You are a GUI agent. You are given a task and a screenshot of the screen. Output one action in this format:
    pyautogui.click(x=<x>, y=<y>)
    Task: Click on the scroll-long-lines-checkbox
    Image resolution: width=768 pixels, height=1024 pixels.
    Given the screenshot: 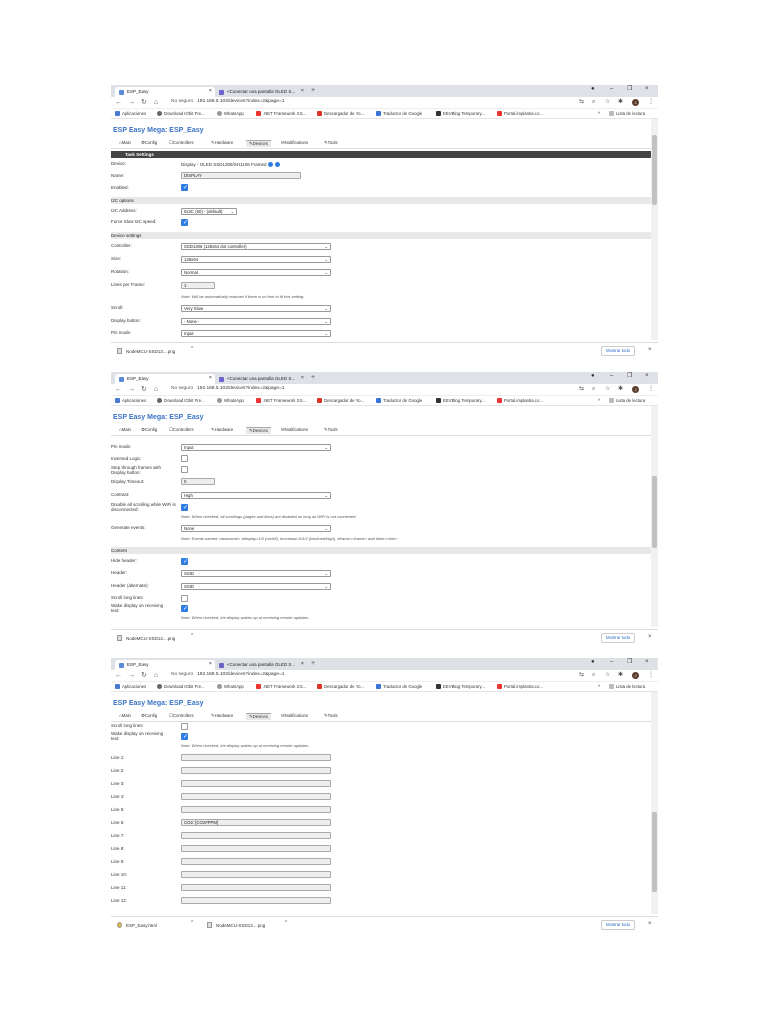 What is the action you would take?
    pyautogui.click(x=184, y=726)
    